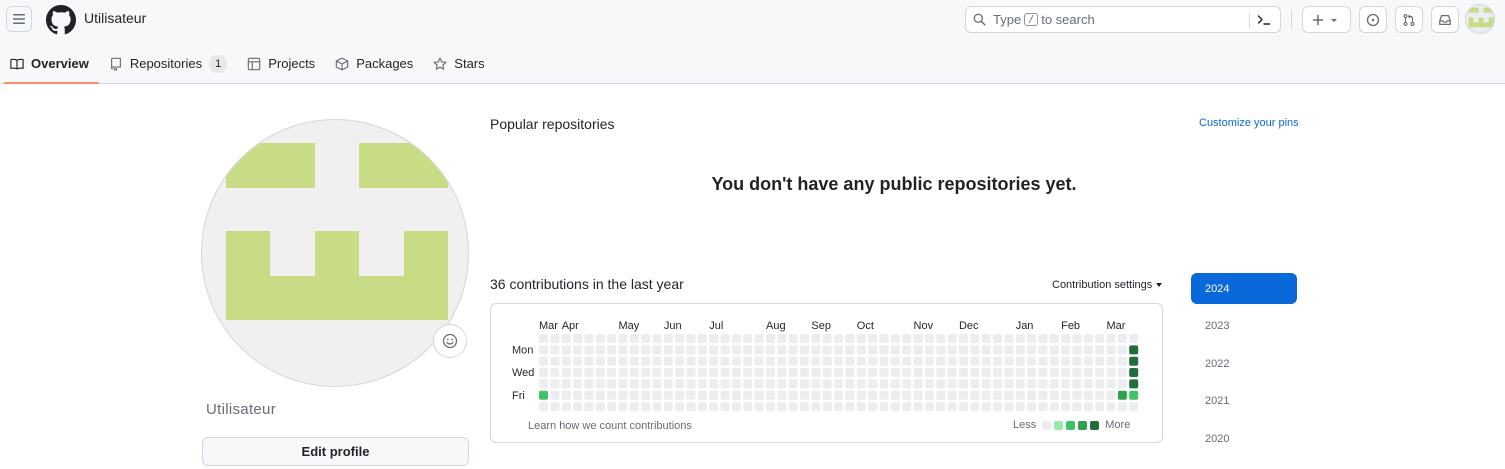  What do you see at coordinates (610, 426) in the screenshot?
I see `learn-contributions-link: Learn how we count contributions` at bounding box center [610, 426].